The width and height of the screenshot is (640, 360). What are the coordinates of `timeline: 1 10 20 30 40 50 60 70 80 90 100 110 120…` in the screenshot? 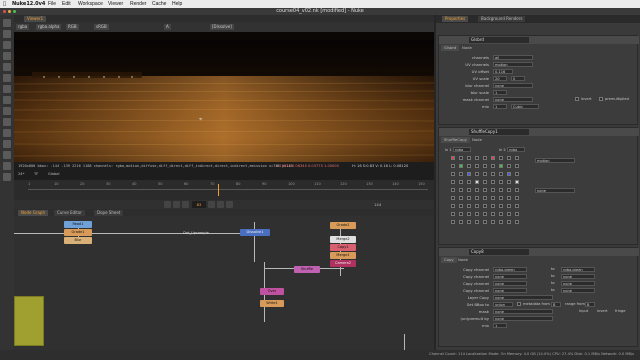 It's located at (224, 190).